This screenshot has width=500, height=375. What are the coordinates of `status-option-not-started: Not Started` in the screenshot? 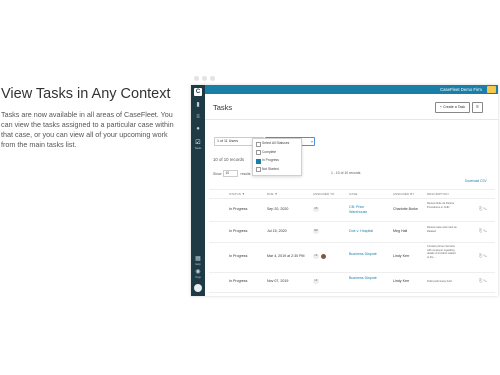 It's located at (277, 169).